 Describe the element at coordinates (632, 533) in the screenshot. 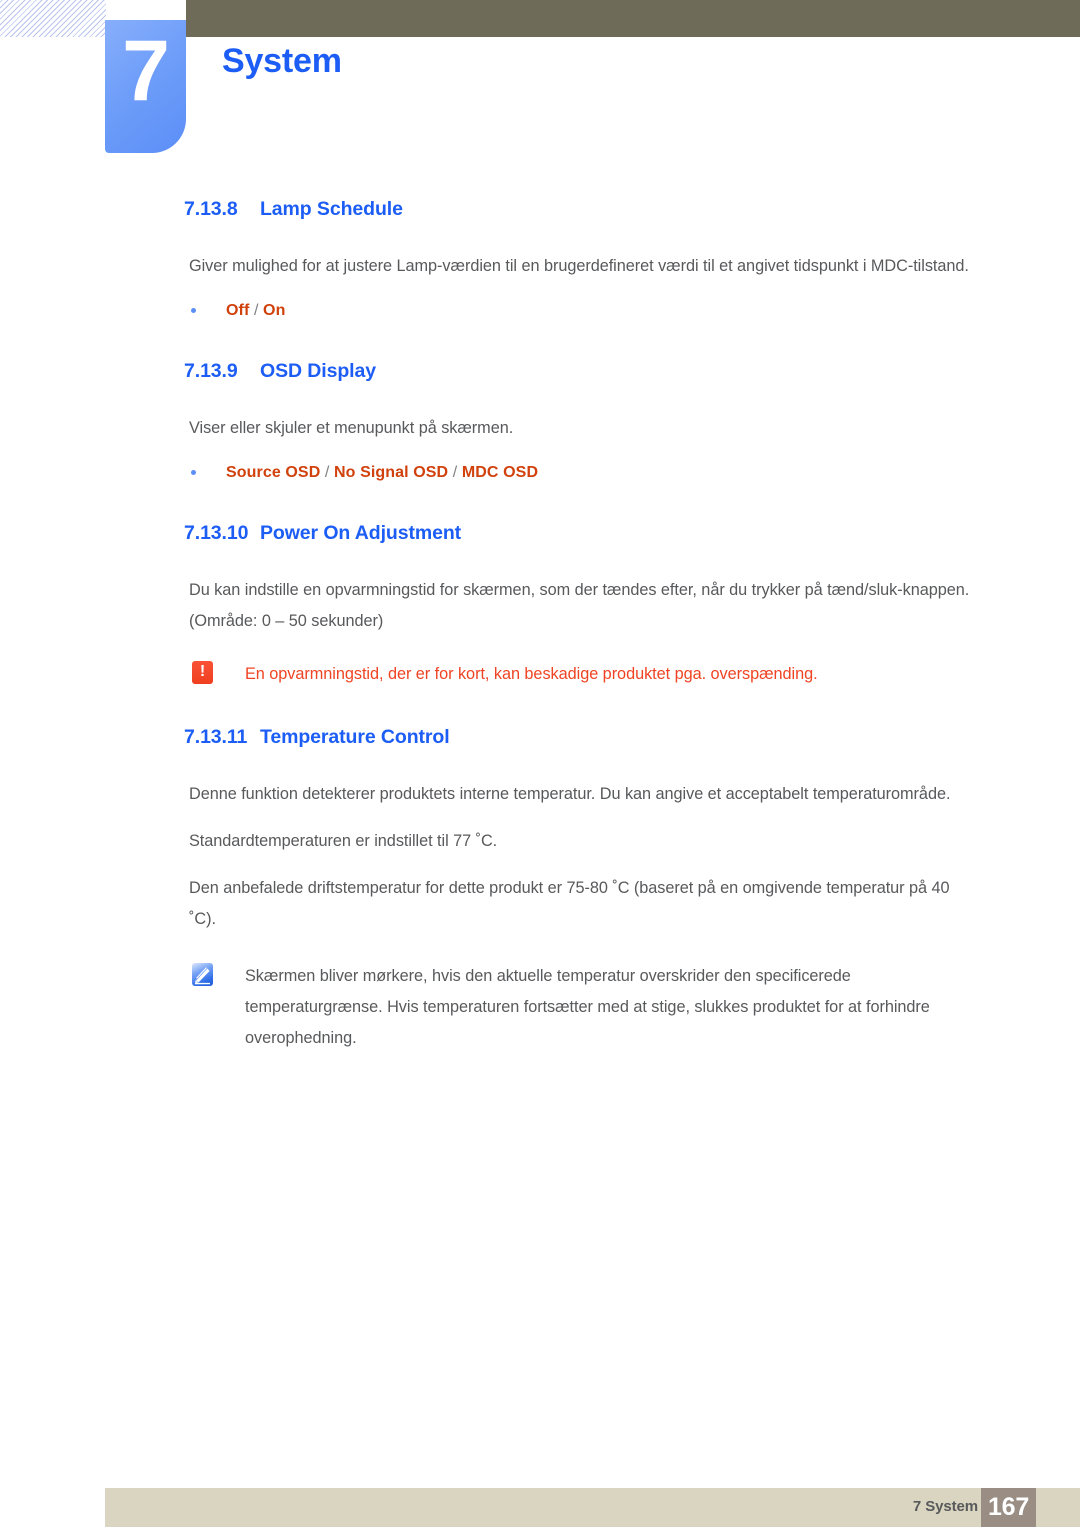

I see `section-heading: 7.13.10 Power On Adjustment` at that location.